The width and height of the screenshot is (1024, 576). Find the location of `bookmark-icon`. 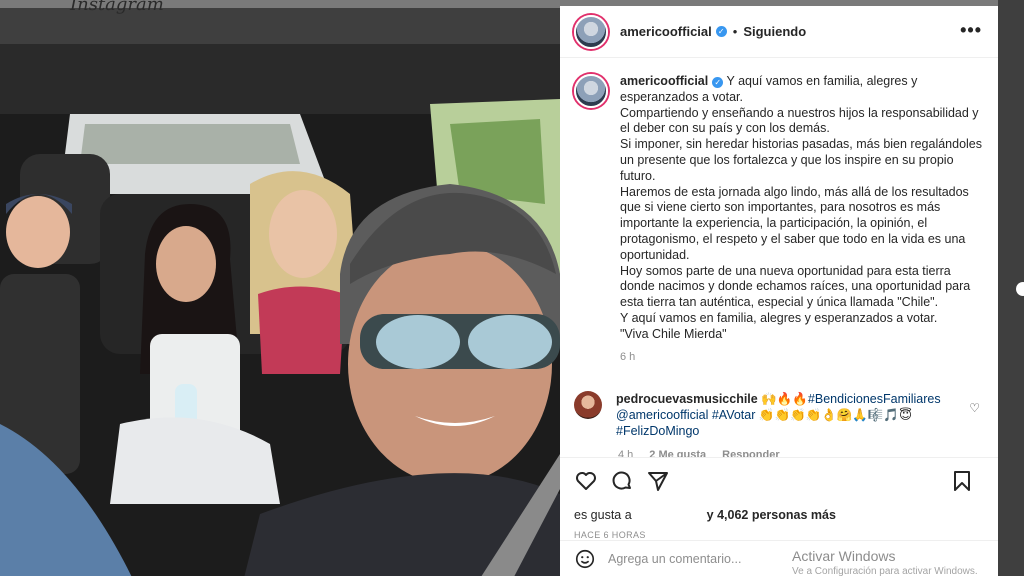

bookmark-icon is located at coordinates (962, 481).